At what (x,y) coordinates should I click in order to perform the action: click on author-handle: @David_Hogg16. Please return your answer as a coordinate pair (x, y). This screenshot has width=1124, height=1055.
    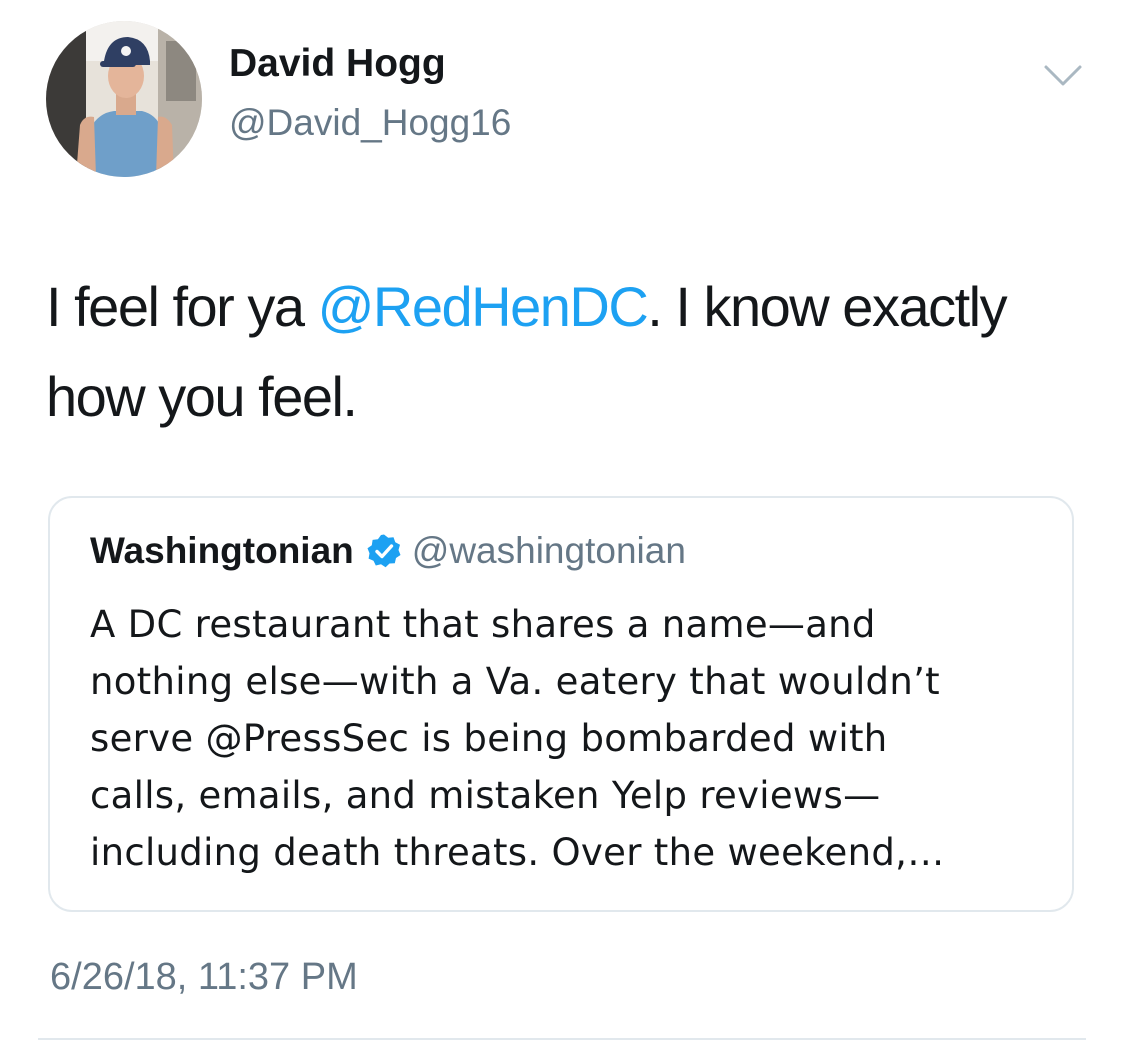
    Looking at the image, I should click on (370, 122).